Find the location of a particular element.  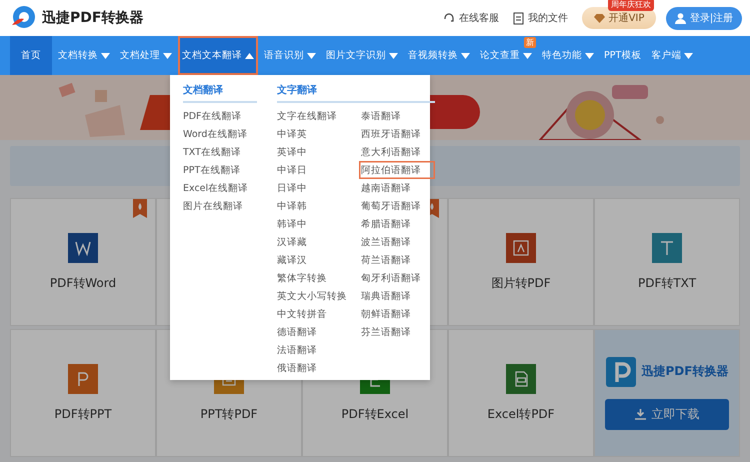

menu-item: 中译韩 is located at coordinates (313, 206).